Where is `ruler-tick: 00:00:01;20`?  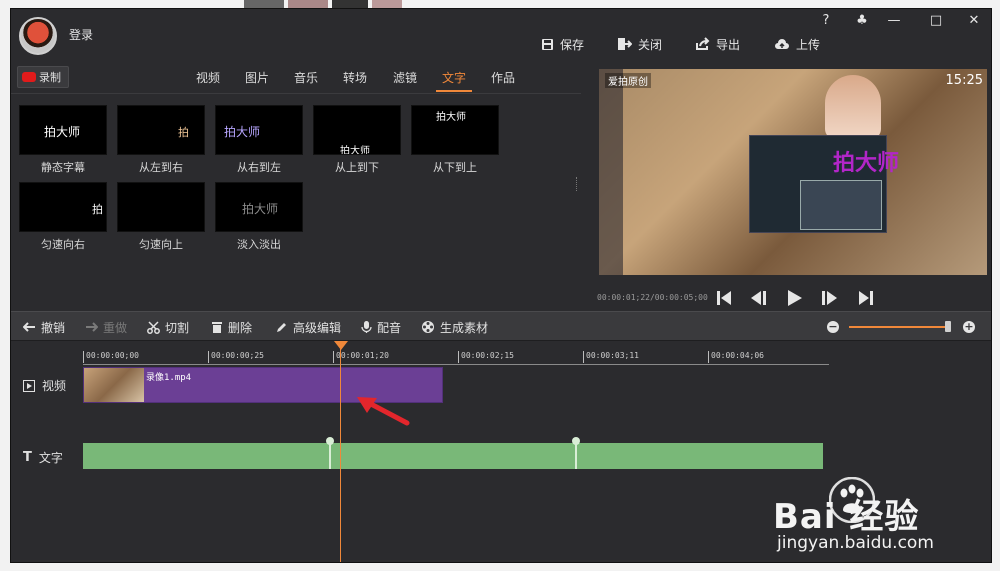 ruler-tick: 00:00:01;20 is located at coordinates (361, 357).